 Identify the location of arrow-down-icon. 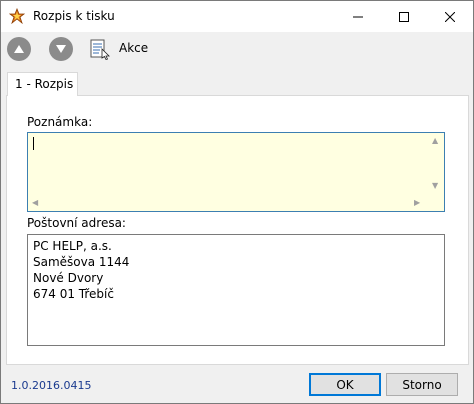
(61, 49).